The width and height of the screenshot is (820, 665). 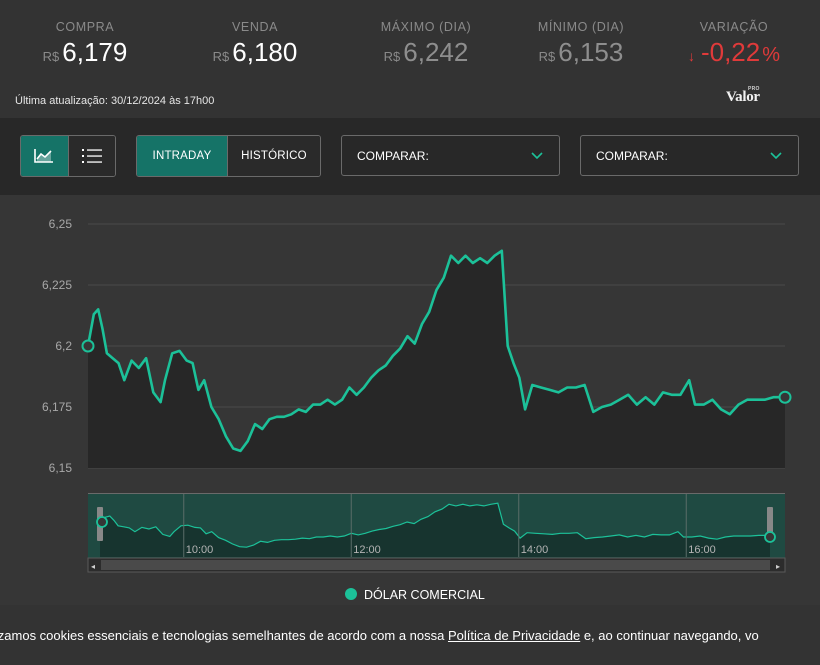 I want to click on y-tick-label: 6,15, so click(x=61, y=468).